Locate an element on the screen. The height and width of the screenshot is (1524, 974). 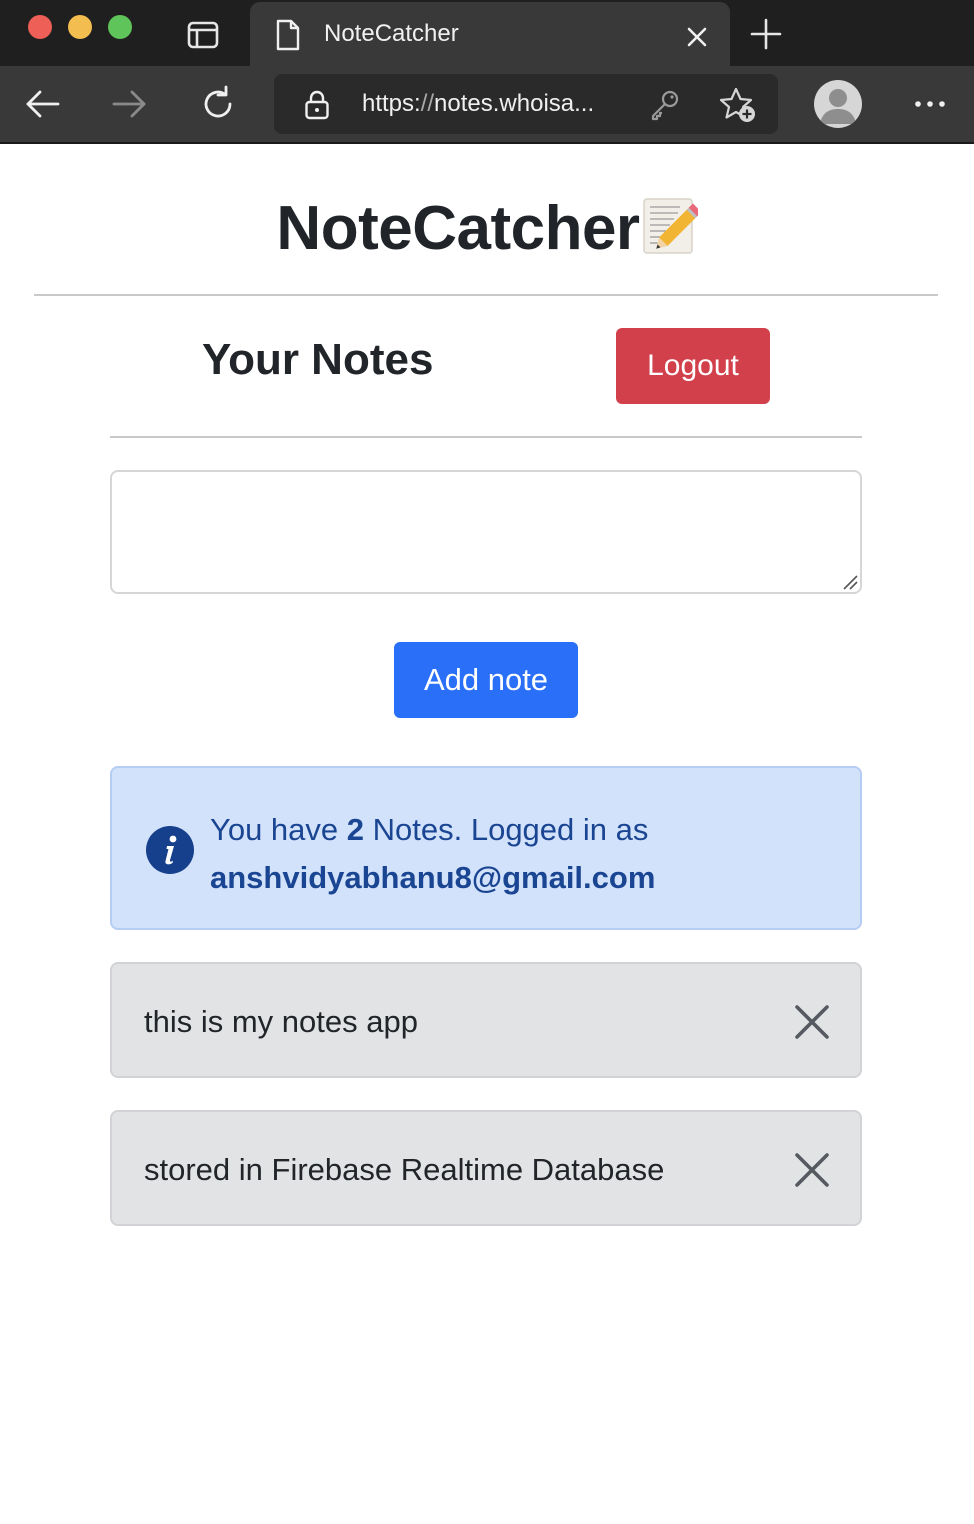
note-input is located at coordinates (486, 532).